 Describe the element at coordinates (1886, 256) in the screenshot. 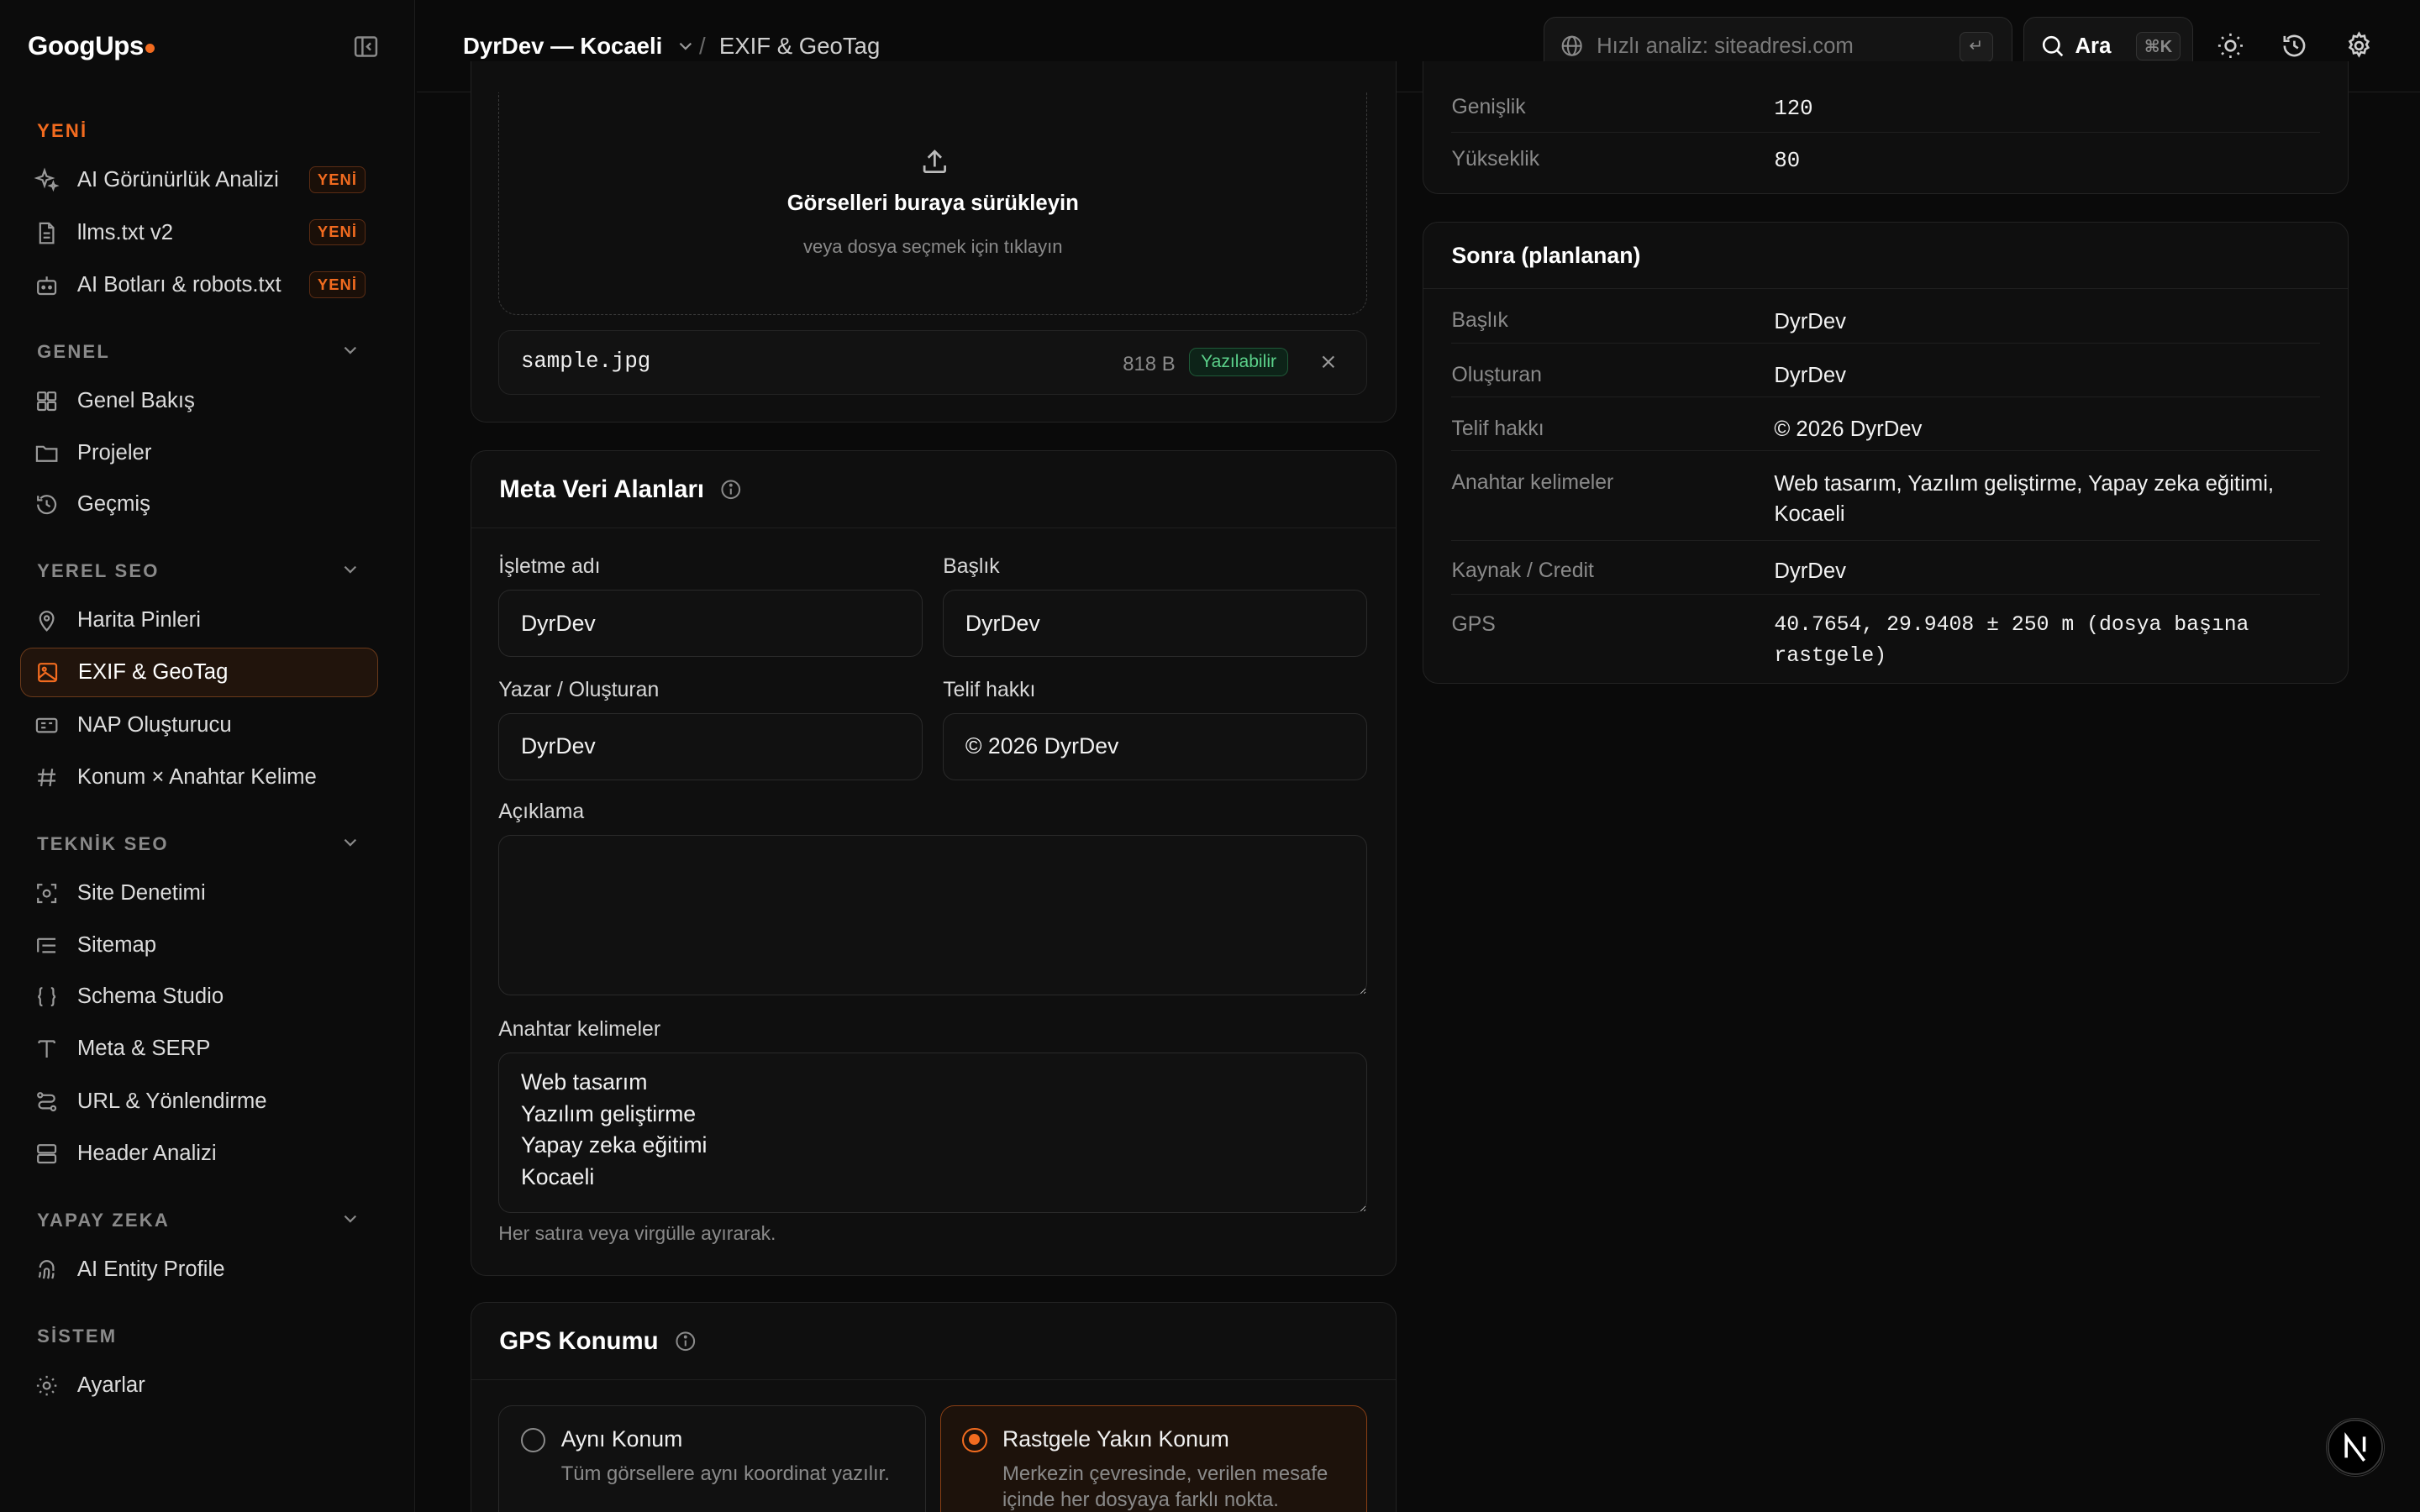

I see `planned-header: Sonra (planlanan)` at that location.